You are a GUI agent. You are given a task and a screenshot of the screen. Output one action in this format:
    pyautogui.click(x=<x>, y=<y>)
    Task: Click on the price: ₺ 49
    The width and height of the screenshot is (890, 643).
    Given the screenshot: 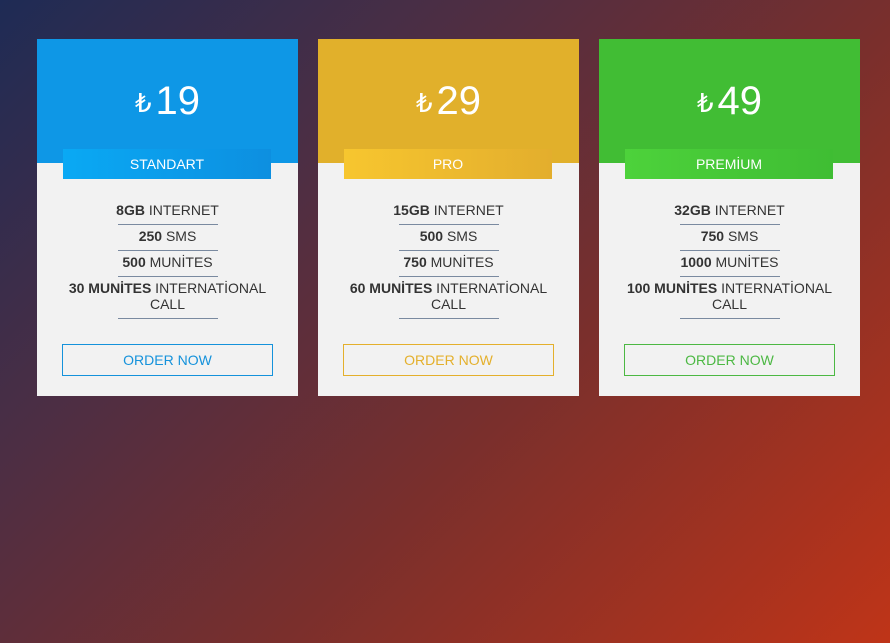 What is the action you would take?
    pyautogui.click(x=729, y=101)
    